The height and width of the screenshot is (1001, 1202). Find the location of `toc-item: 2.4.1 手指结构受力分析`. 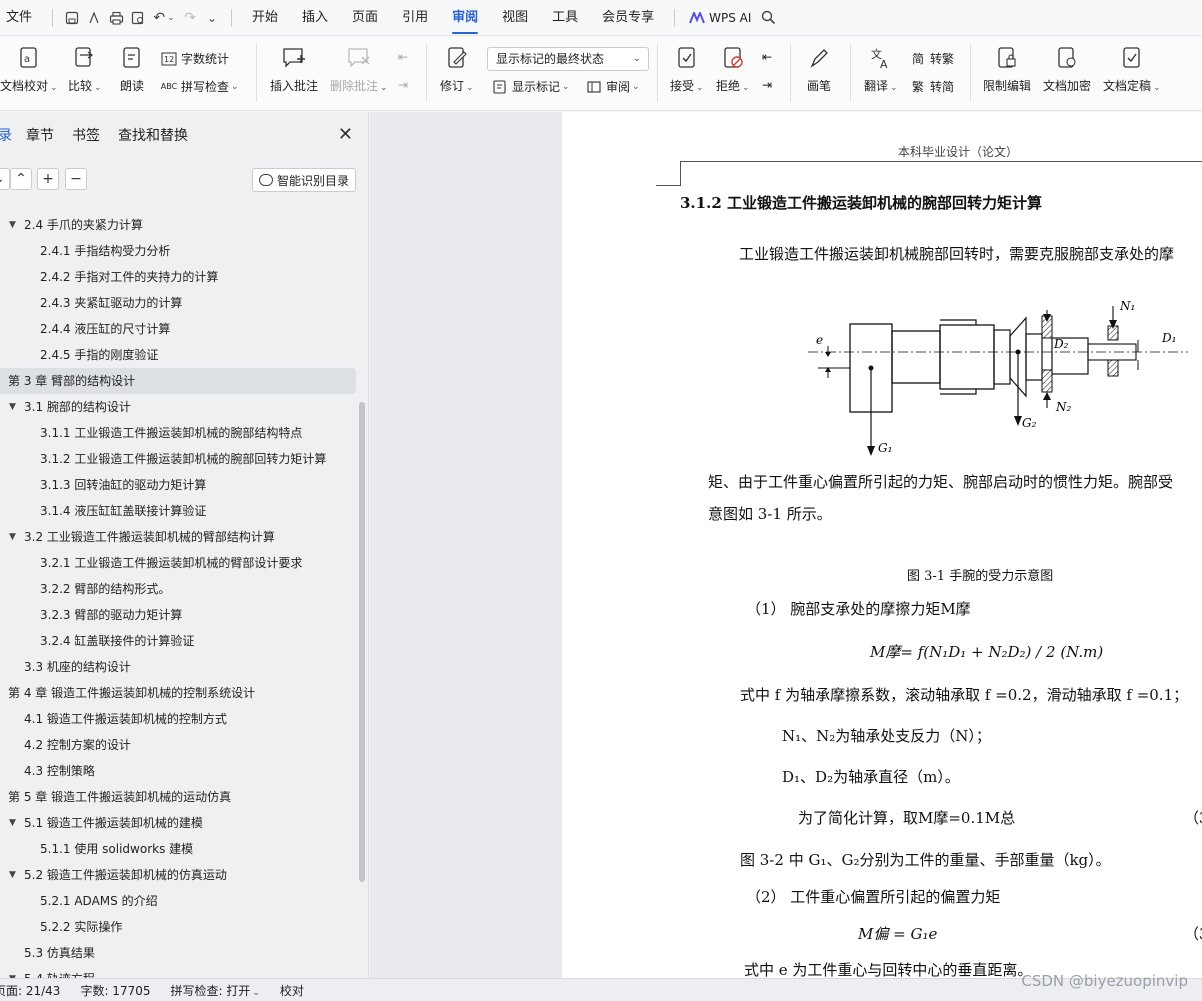

toc-item: 2.4.1 手指结构受力分析 is located at coordinates (180, 251).